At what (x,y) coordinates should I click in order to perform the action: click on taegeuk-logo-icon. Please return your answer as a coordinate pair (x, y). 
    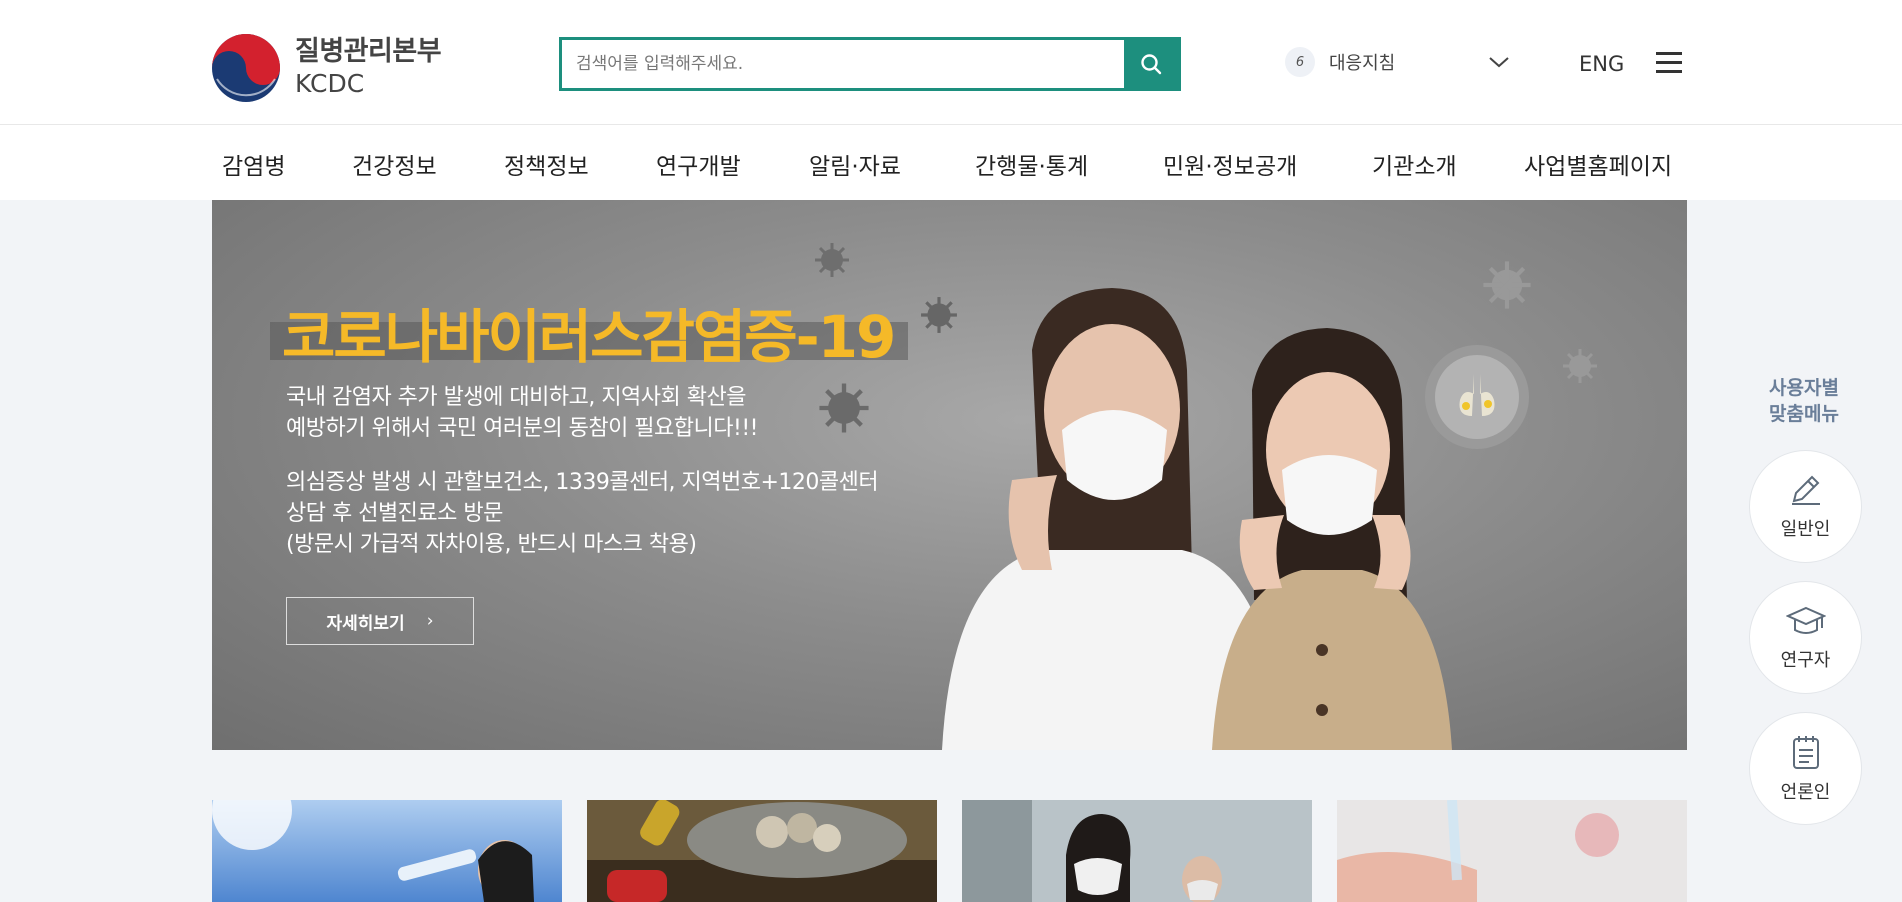
    Looking at the image, I should click on (246, 68).